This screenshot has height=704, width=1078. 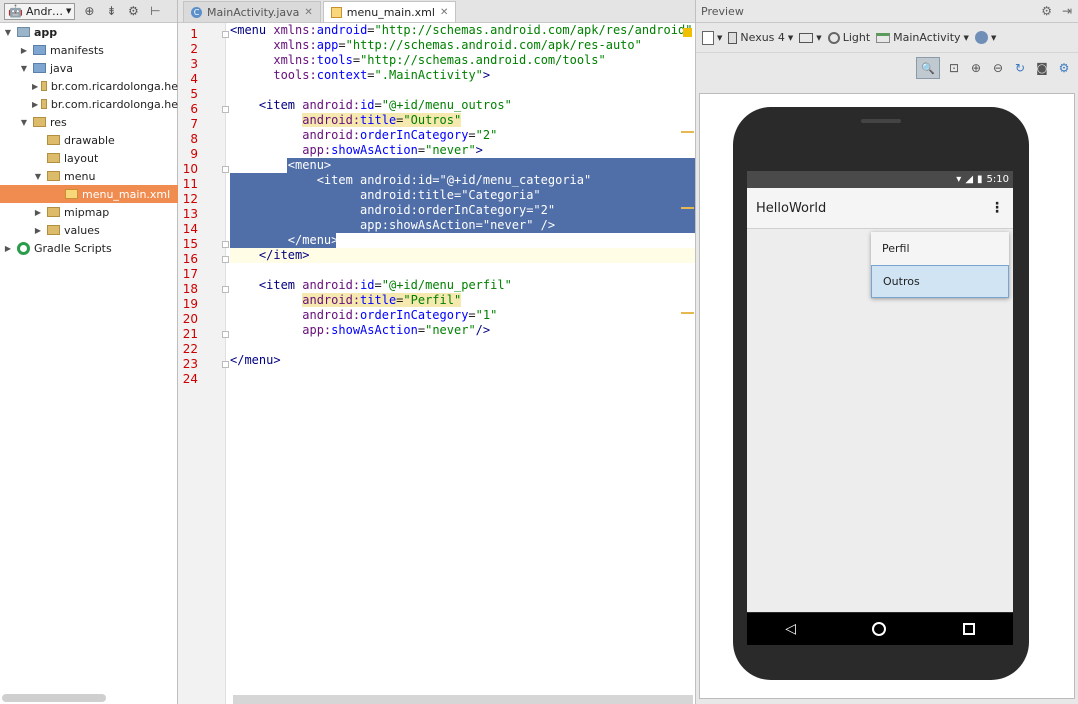 I want to click on code-line: app:showAsAction="never" />, so click(x=393, y=225).